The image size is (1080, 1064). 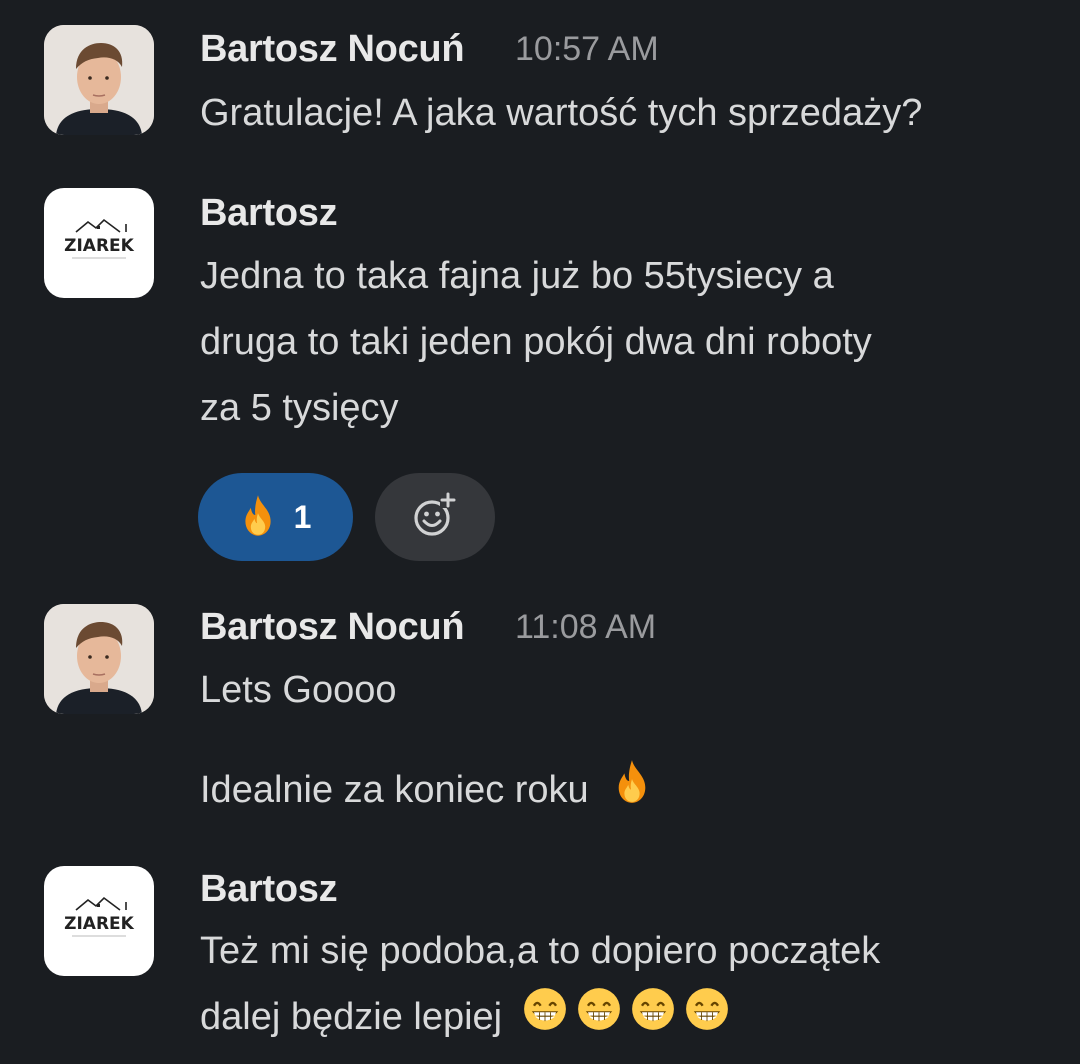 I want to click on add-reaction-button, so click(x=435, y=517).